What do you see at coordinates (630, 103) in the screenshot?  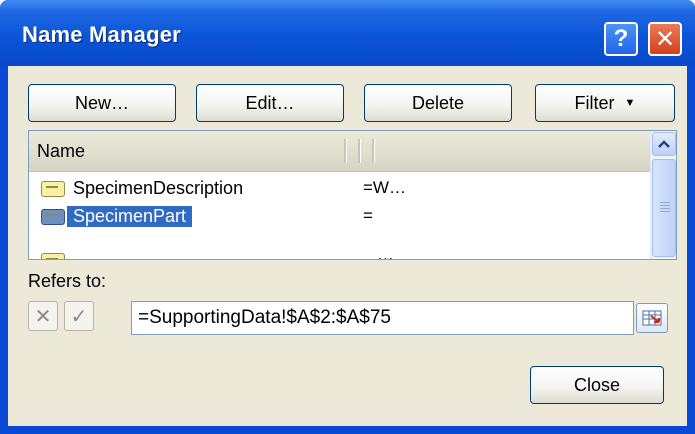 I see `dropdown-arrow-icon: ▼` at bounding box center [630, 103].